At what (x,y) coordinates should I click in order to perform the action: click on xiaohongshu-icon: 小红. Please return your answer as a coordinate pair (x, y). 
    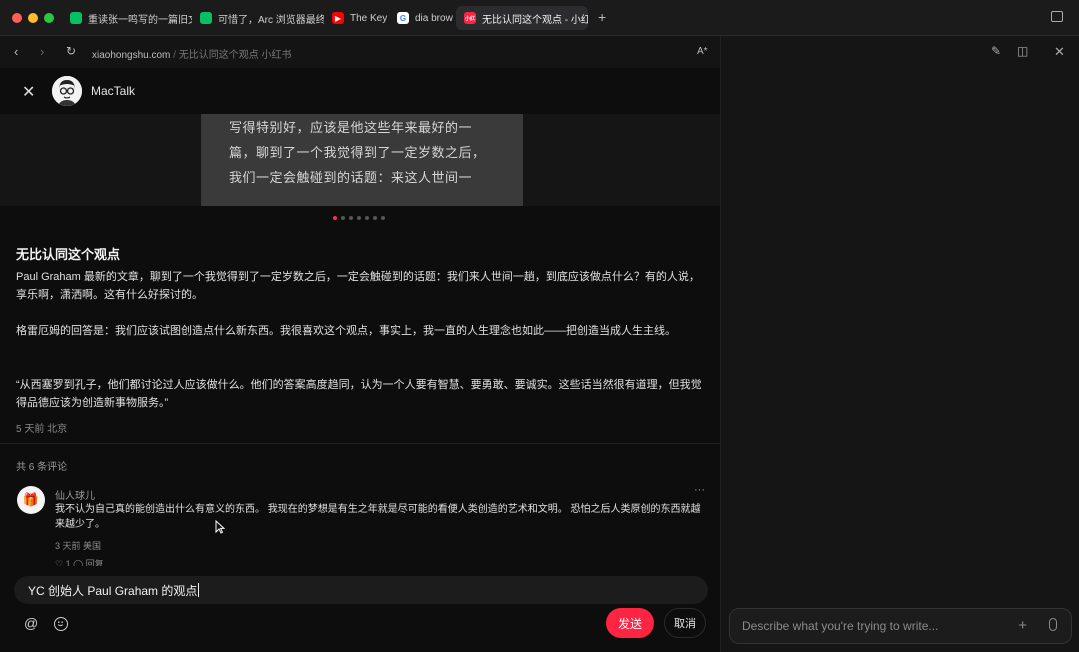
    Looking at the image, I should click on (470, 18).